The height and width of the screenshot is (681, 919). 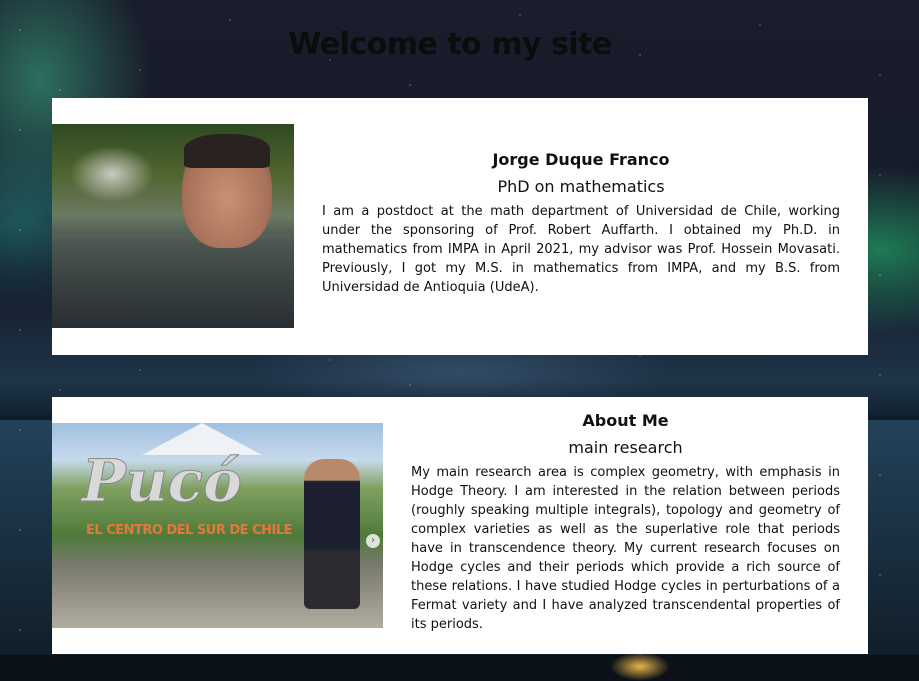 I want to click on about-photo: Pucó EL CENTRO DEL SUR DE CHILE ›, so click(x=217, y=525).